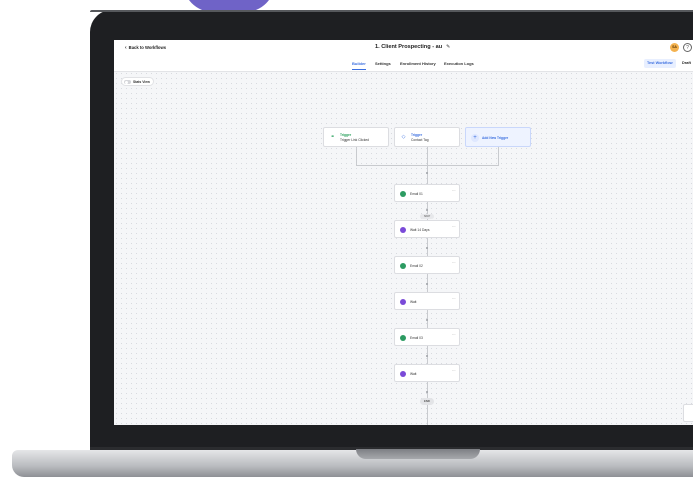 The height and width of the screenshot is (477, 693). What do you see at coordinates (352, 463) in the screenshot?
I see `laptop-base` at bounding box center [352, 463].